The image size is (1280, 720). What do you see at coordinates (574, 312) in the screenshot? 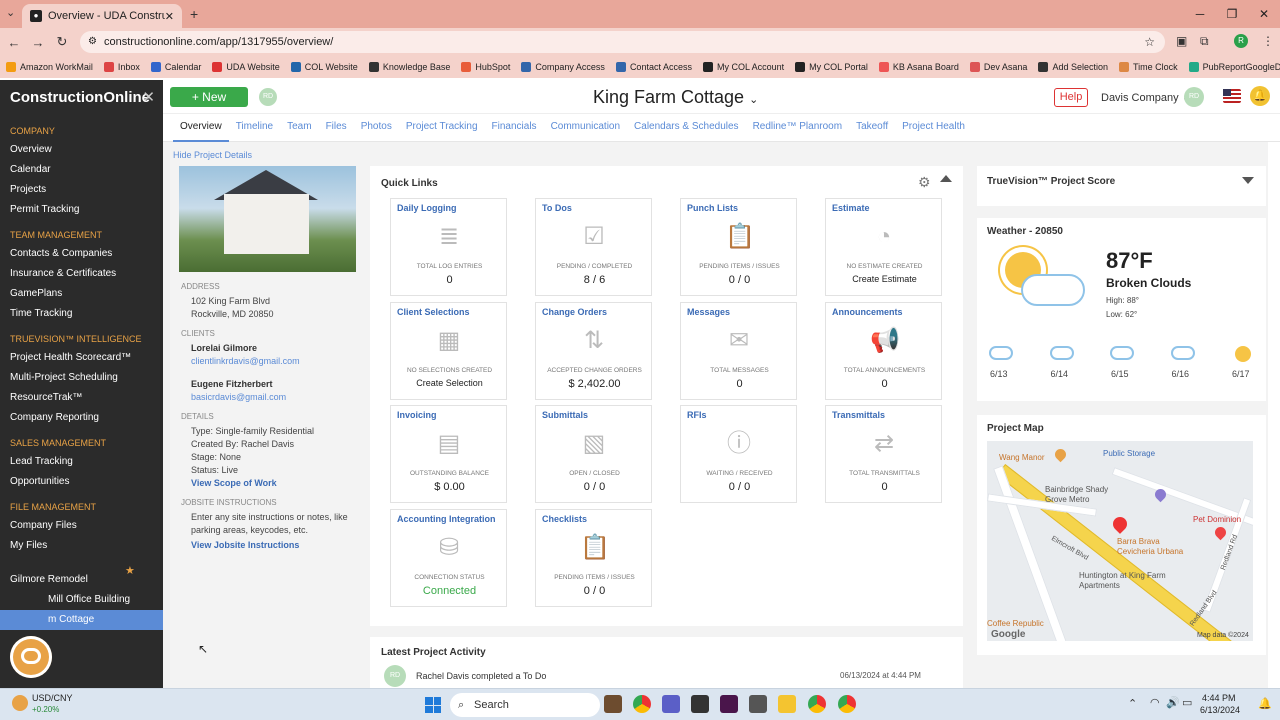
I see `card-title: Change Orders` at bounding box center [574, 312].